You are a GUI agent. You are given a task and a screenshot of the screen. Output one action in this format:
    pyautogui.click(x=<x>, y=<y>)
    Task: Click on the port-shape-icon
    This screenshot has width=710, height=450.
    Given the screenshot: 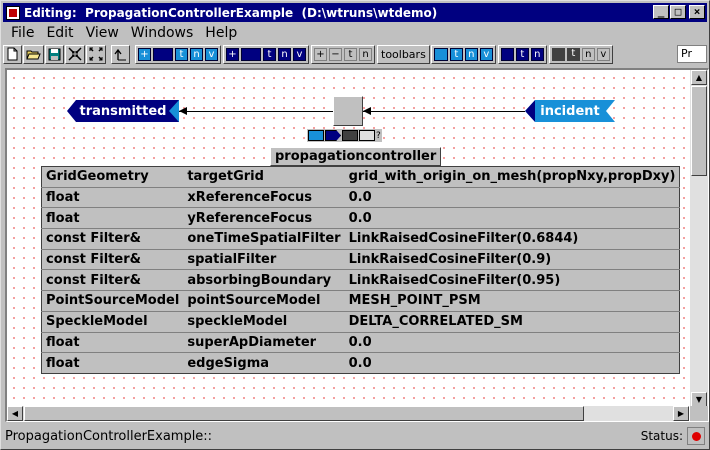 What is the action you would take?
    pyautogui.click(x=163, y=54)
    